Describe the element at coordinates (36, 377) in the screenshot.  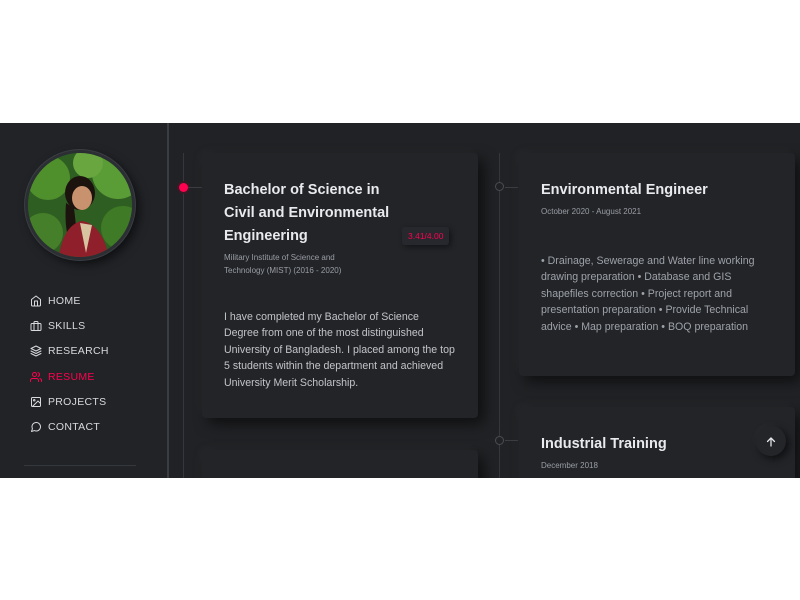
I see `users-icon` at that location.